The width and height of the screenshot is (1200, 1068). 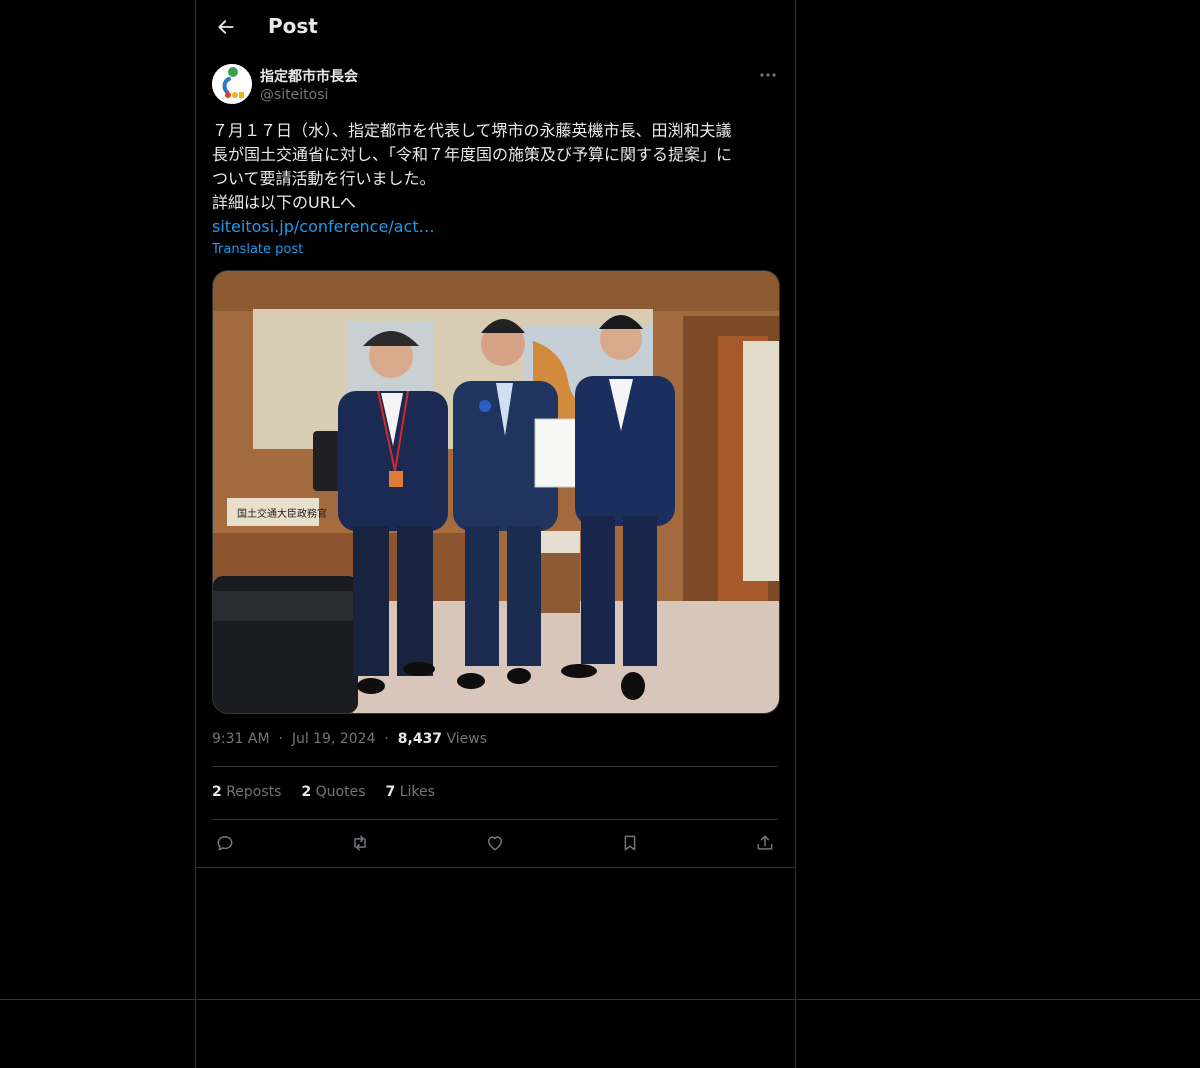 I want to click on post-date: Jul 19, 2024, so click(x=334, y=739).